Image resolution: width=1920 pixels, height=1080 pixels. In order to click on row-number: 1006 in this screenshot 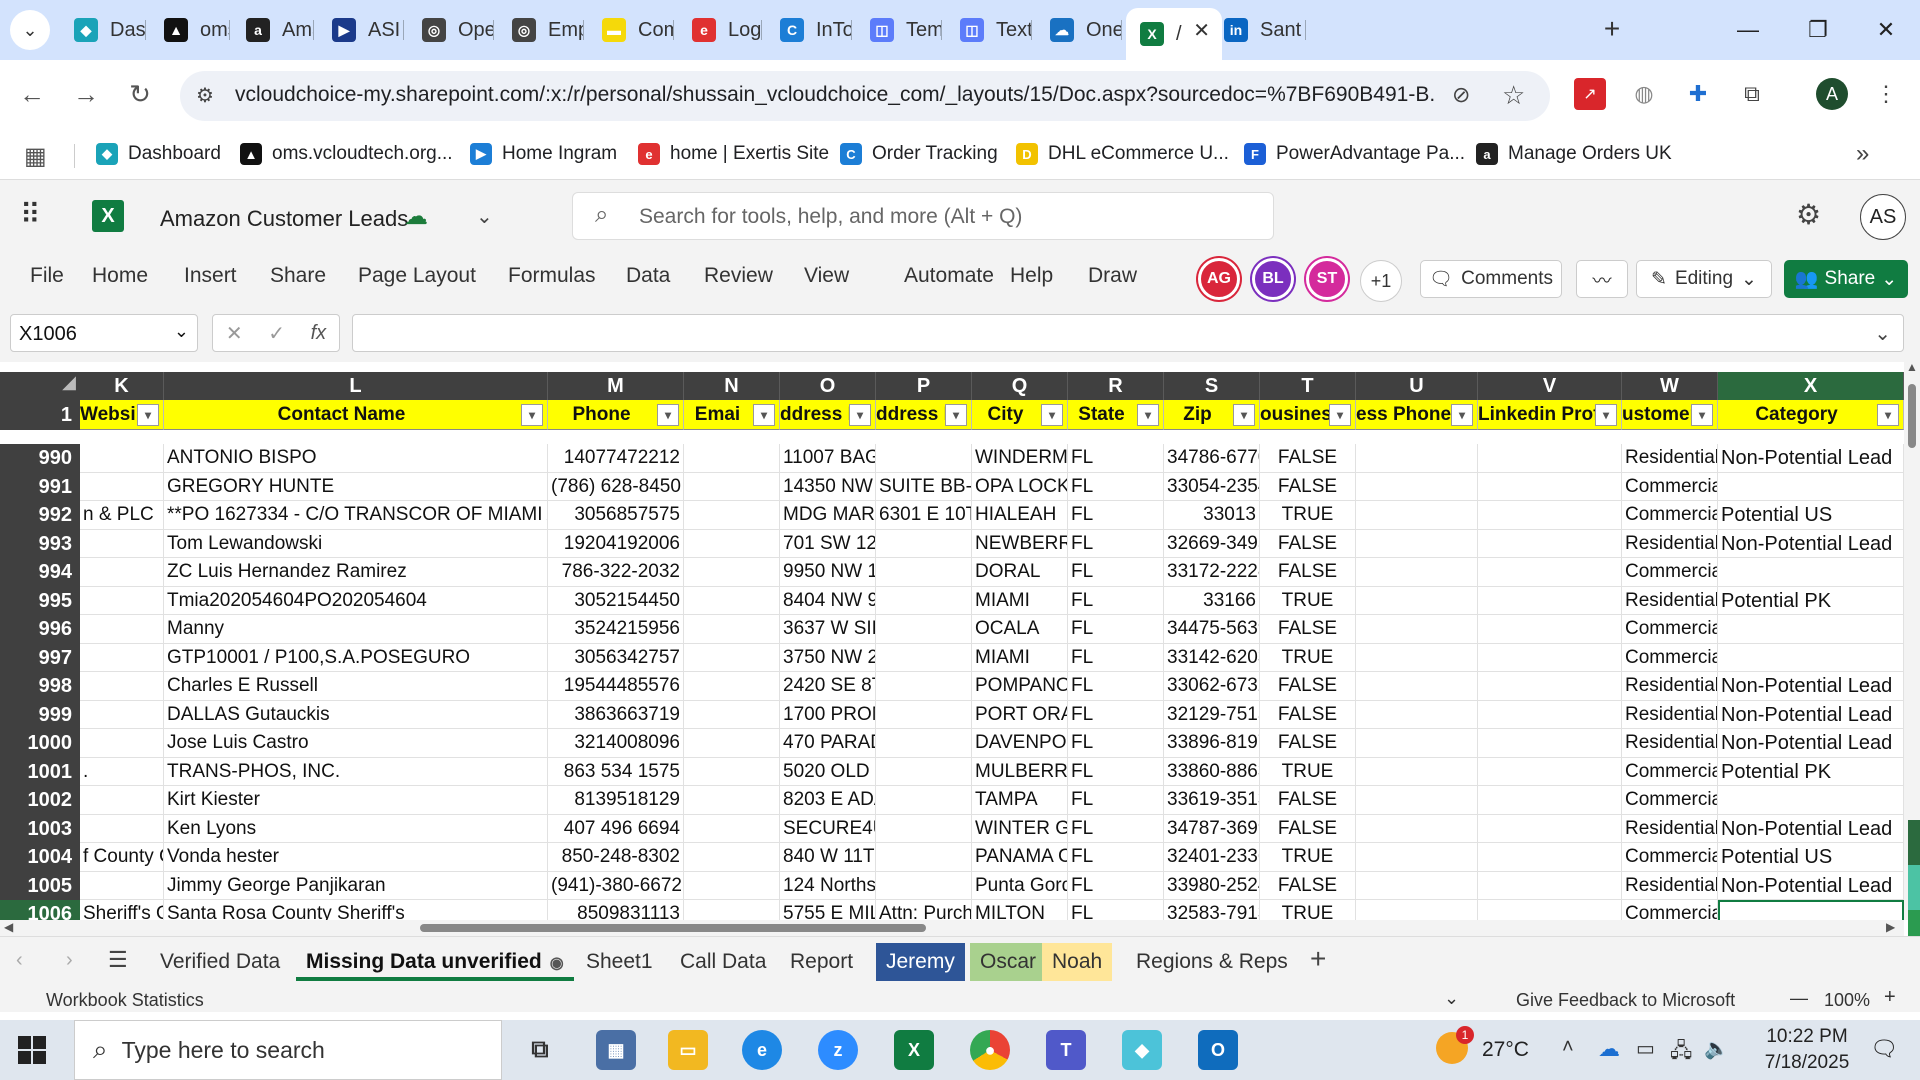, I will do `click(40, 910)`.